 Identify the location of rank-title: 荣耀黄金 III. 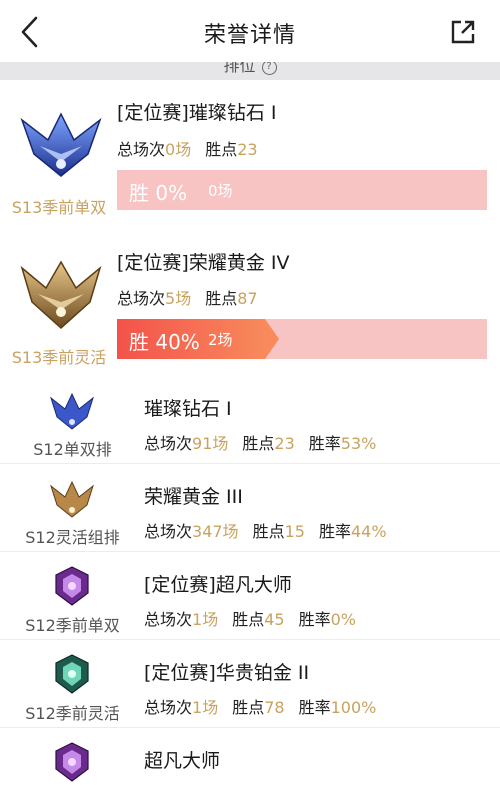
(193, 497).